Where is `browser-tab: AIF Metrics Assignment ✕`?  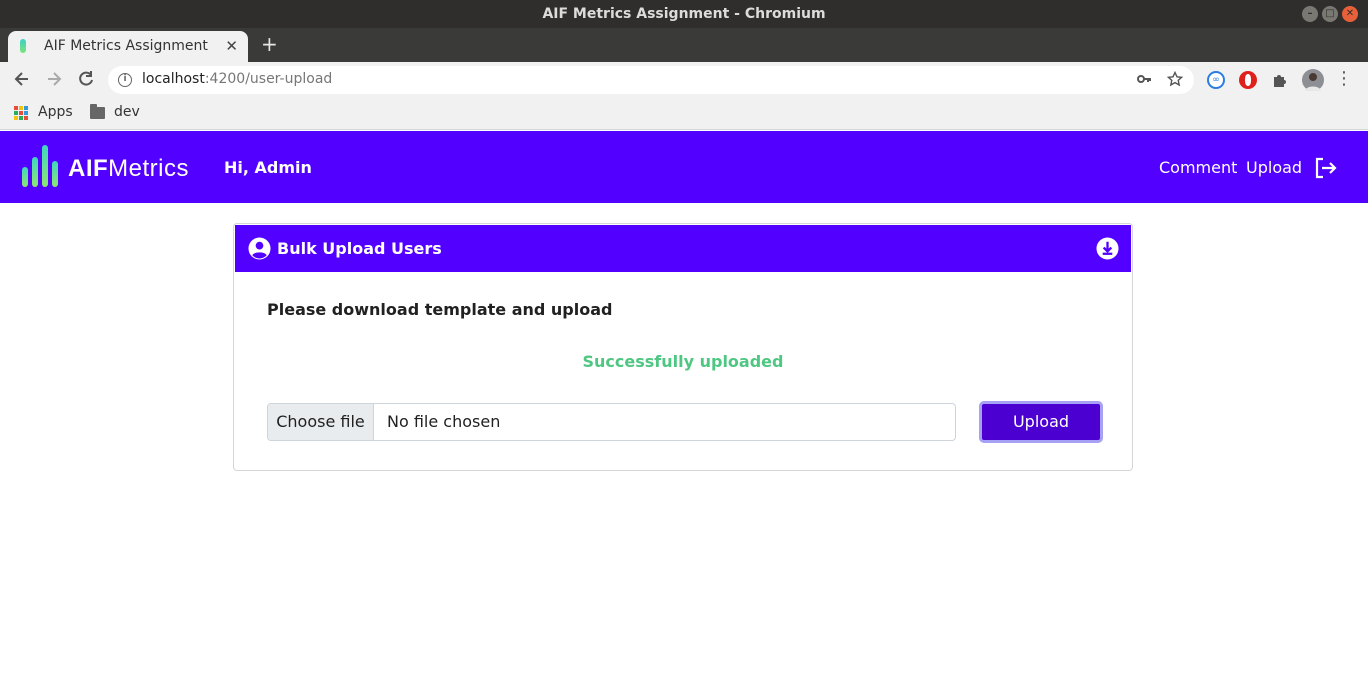
browser-tab: AIF Metrics Assignment ✕ is located at coordinates (128, 46).